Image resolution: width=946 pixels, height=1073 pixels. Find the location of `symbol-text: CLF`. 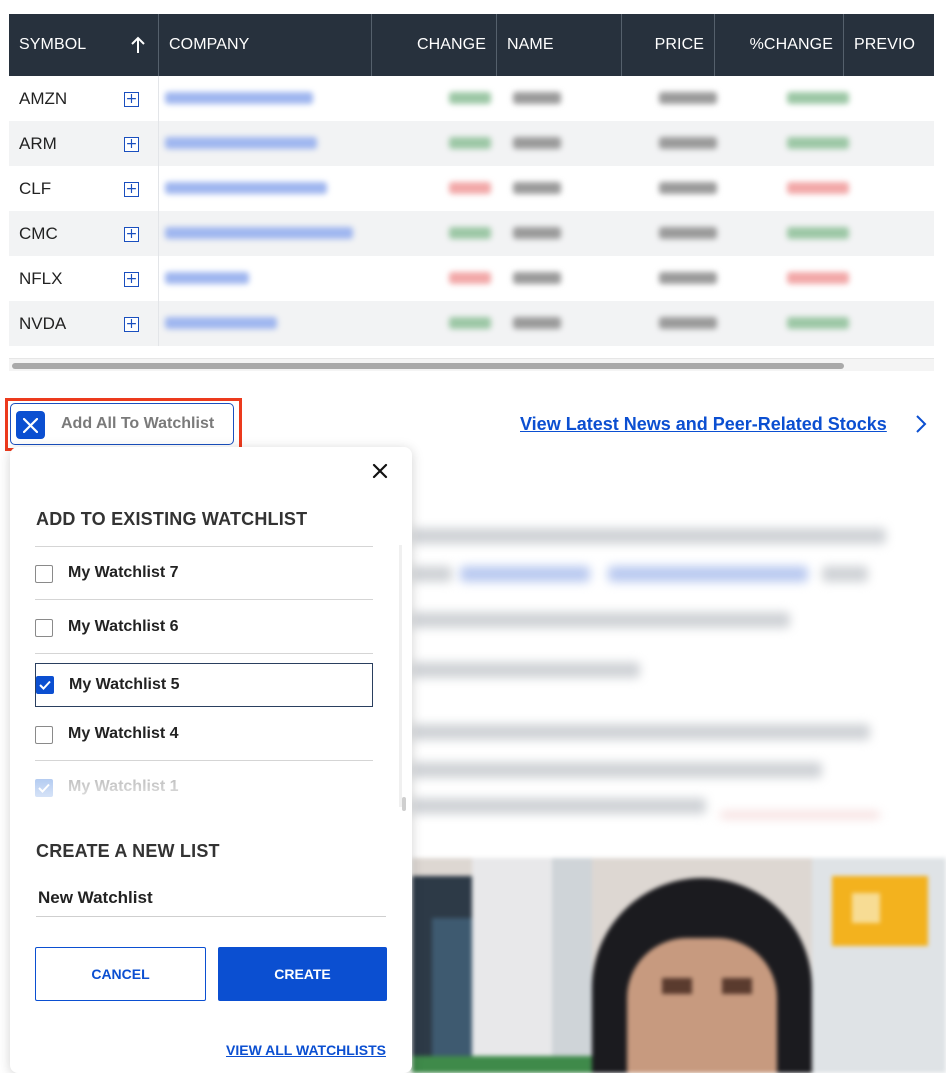

symbol-text: CLF is located at coordinates (35, 188).